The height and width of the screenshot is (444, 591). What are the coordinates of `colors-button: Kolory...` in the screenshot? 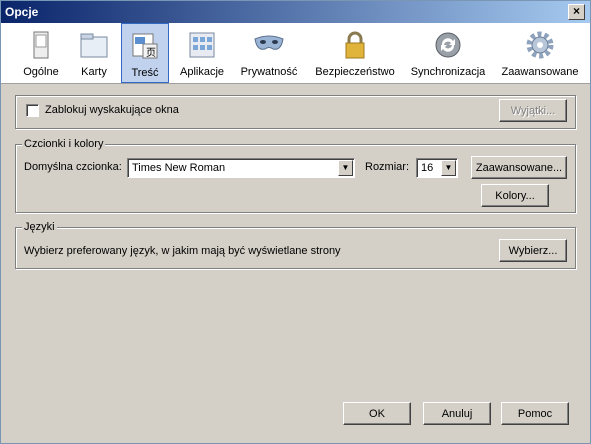 It's located at (515, 195).